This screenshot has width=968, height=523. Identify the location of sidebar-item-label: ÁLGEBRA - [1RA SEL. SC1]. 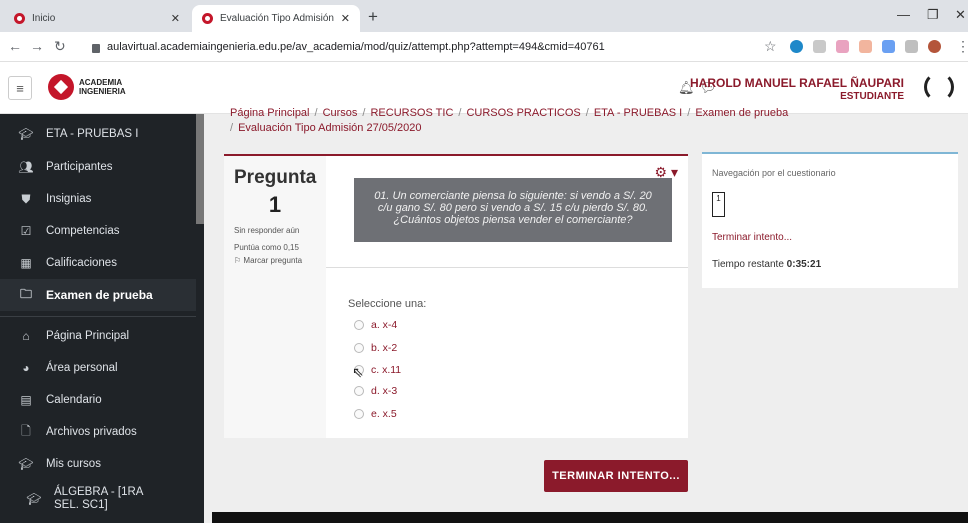
(98, 498).